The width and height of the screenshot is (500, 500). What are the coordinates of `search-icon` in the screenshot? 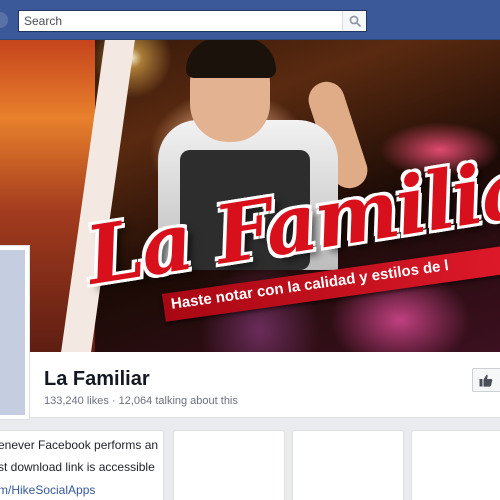 It's located at (355, 21).